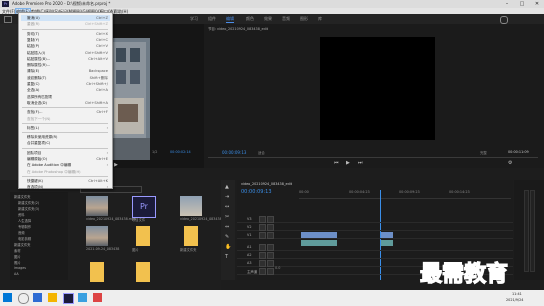  I want to click on file-explorer-icon, so click(52, 297).